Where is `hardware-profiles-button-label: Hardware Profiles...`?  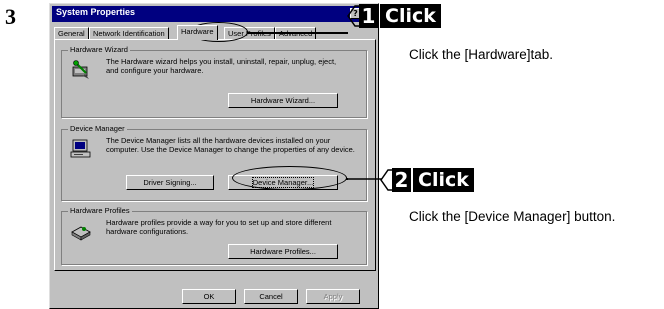
hardware-profiles-button-label: Hardware Profiles... is located at coordinates (283, 251).